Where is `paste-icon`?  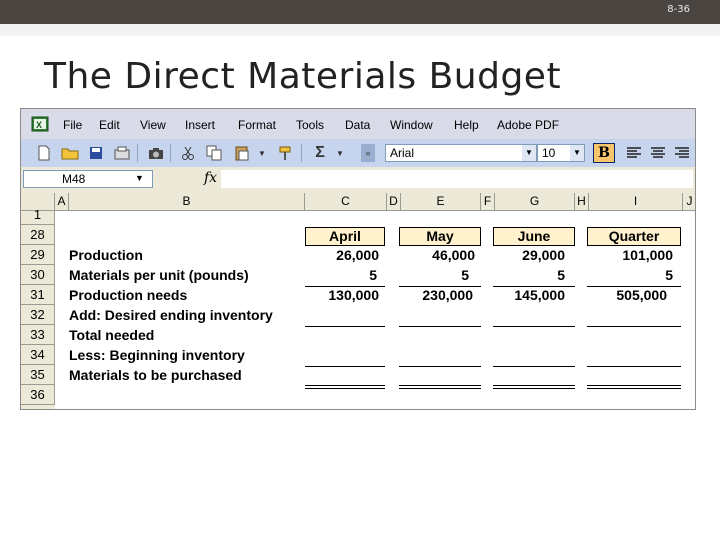 paste-icon is located at coordinates (242, 153).